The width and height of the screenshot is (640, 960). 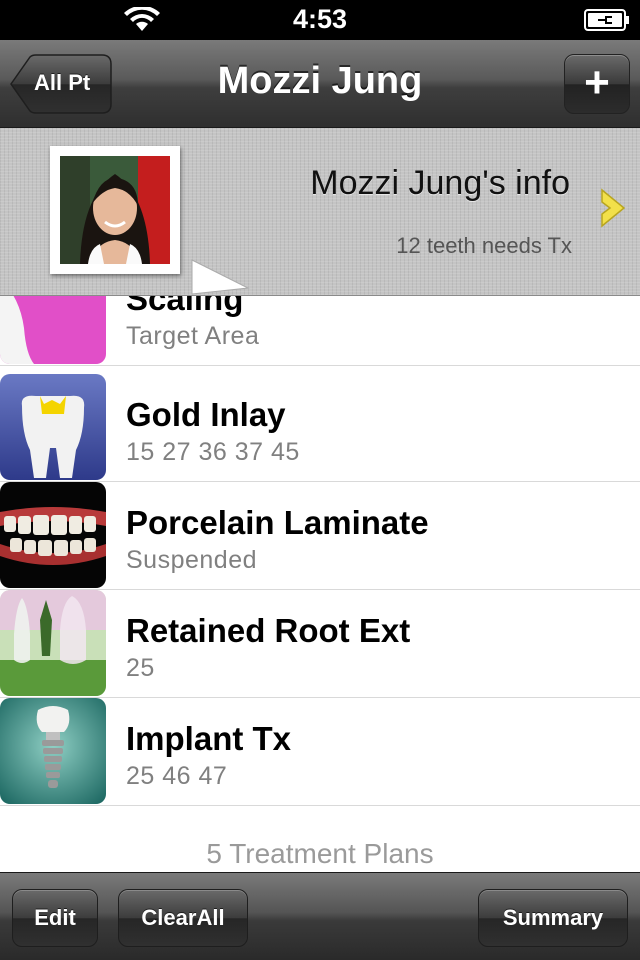 I want to click on chevron-right-icon, so click(x=614, y=208).